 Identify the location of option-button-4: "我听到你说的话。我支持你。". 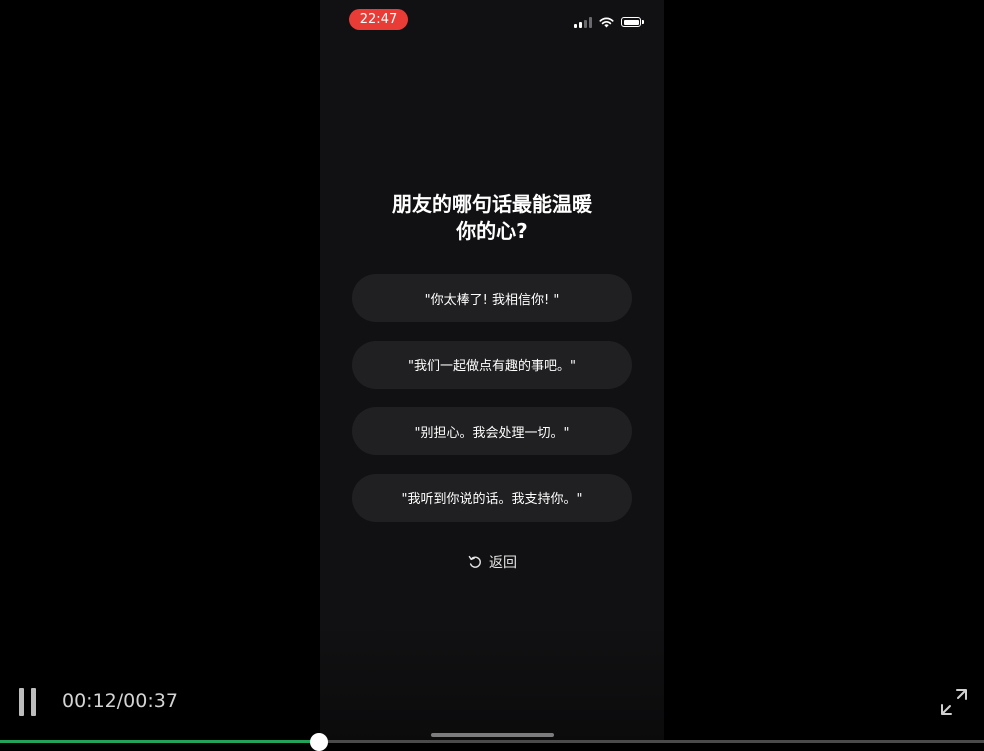
(492, 497).